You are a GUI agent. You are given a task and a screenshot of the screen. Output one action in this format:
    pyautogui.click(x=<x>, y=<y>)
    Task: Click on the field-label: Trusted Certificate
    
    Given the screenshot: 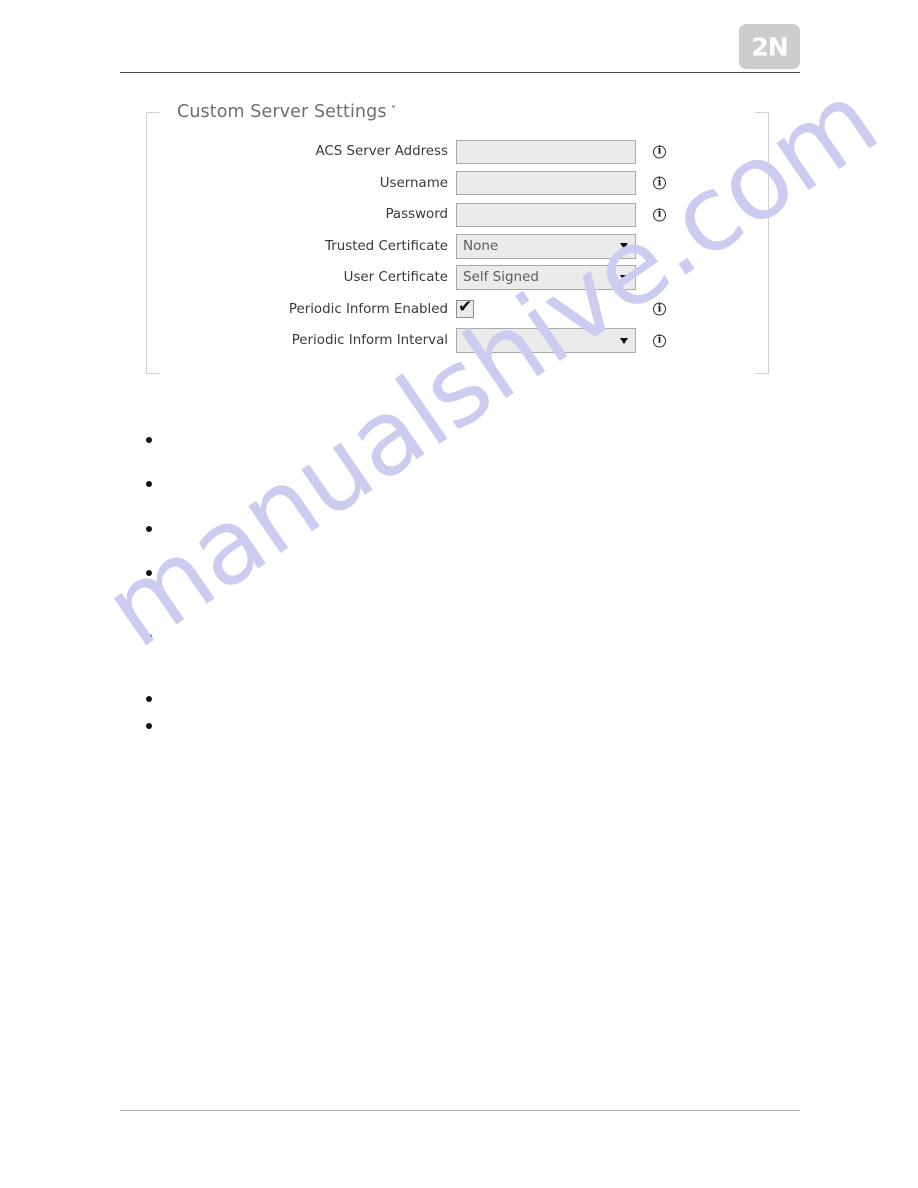 What is the action you would take?
    pyautogui.click(x=386, y=246)
    